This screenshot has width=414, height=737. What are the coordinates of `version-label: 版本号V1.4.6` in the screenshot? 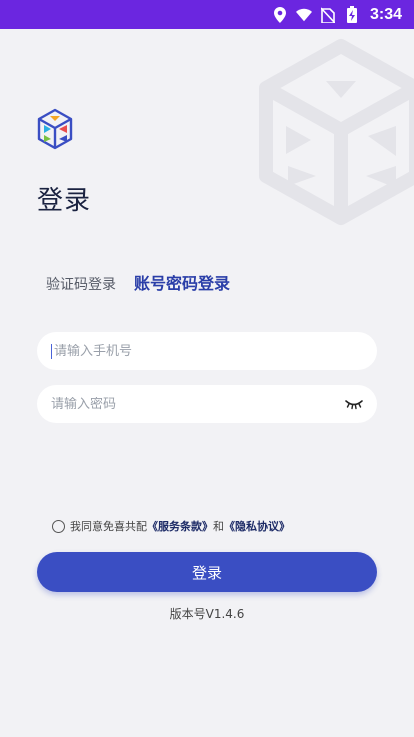 It's located at (207, 614).